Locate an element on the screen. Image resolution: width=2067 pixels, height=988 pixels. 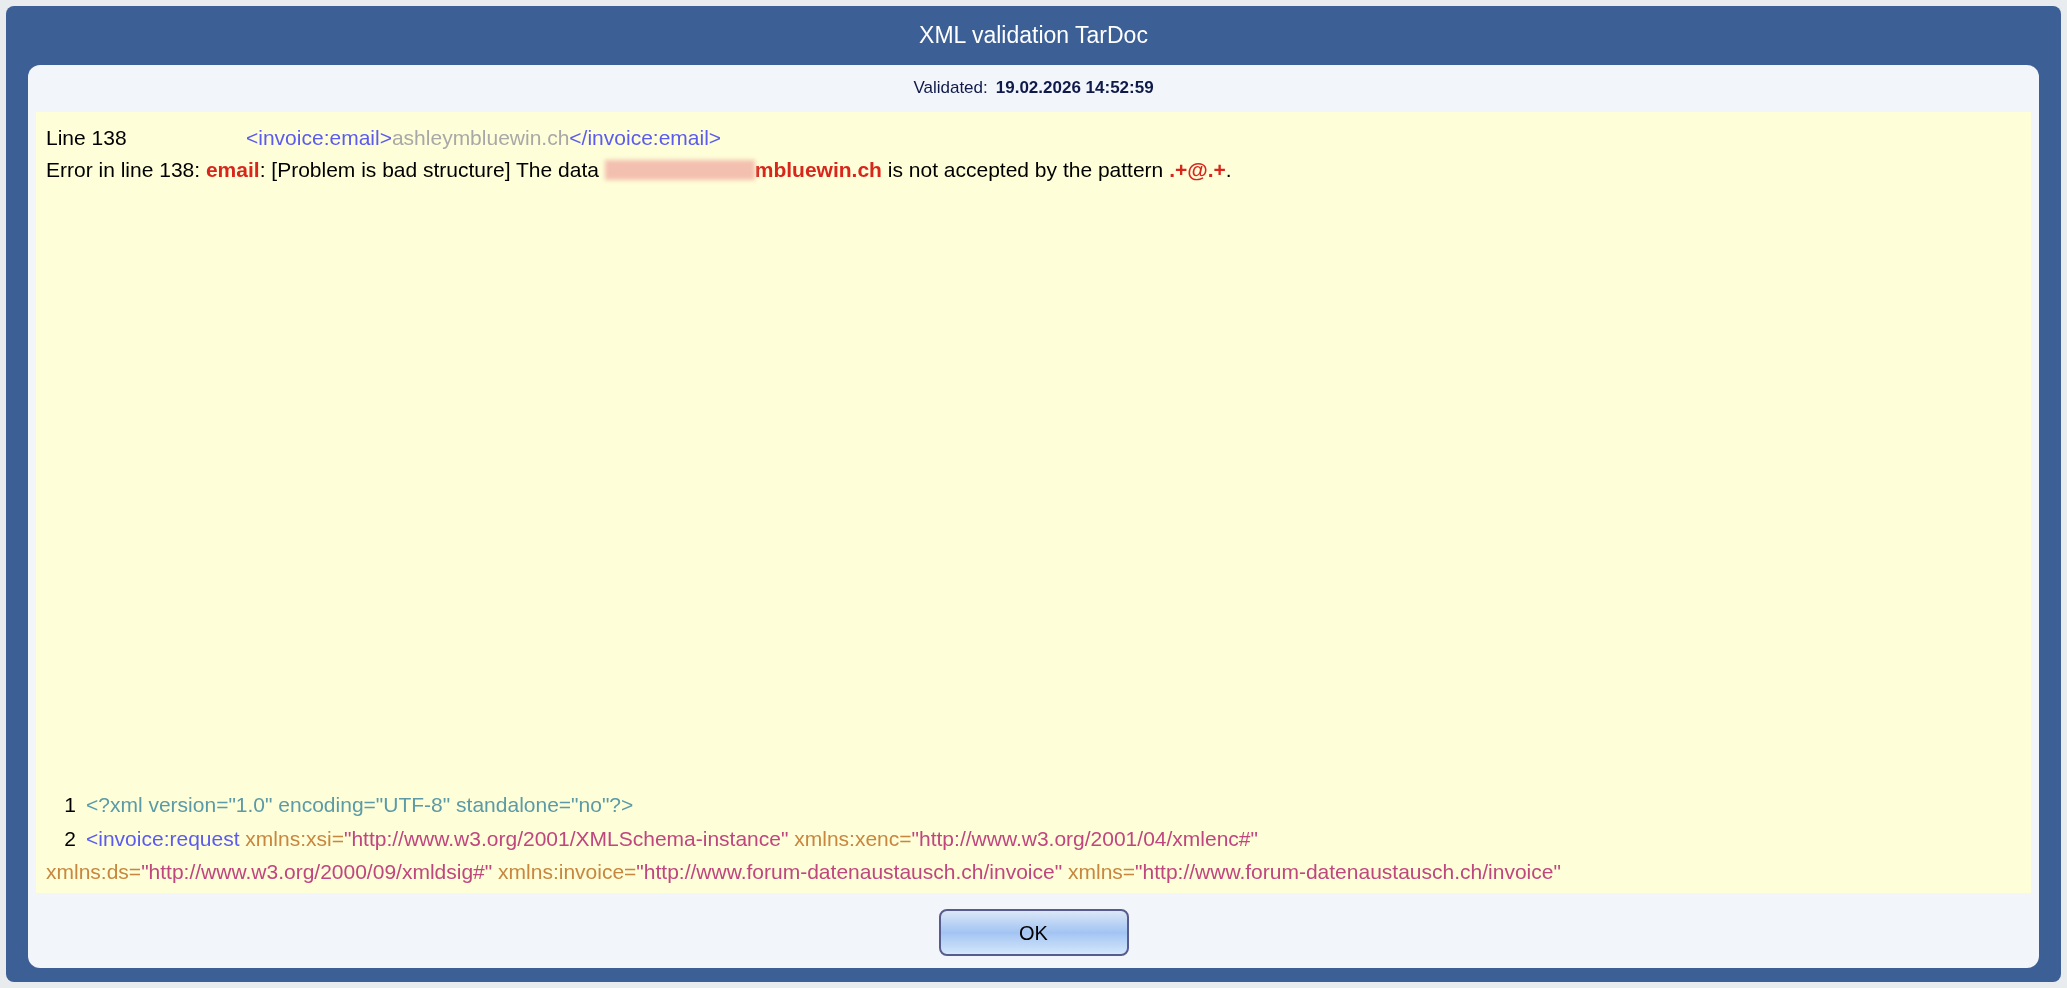
validated-label: Validated: is located at coordinates (950, 87).